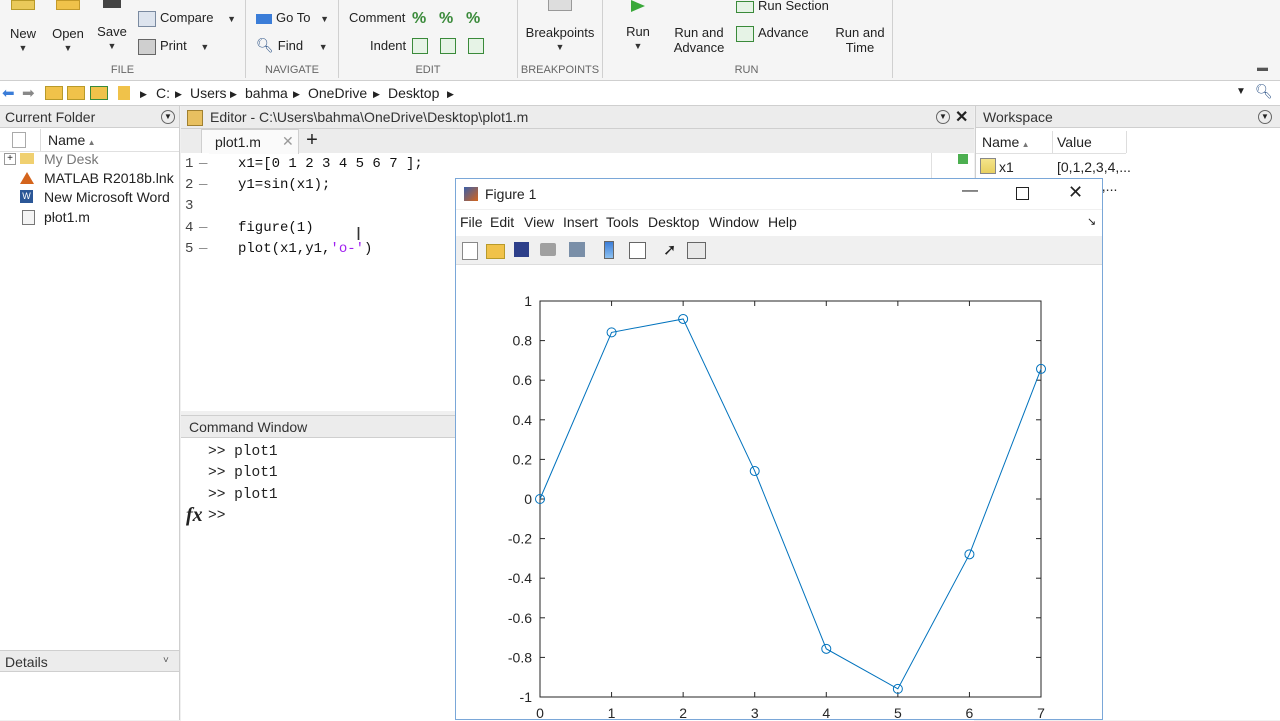  Describe the element at coordinates (1041, 712) in the screenshot. I see `x-tick-label: 7` at that location.